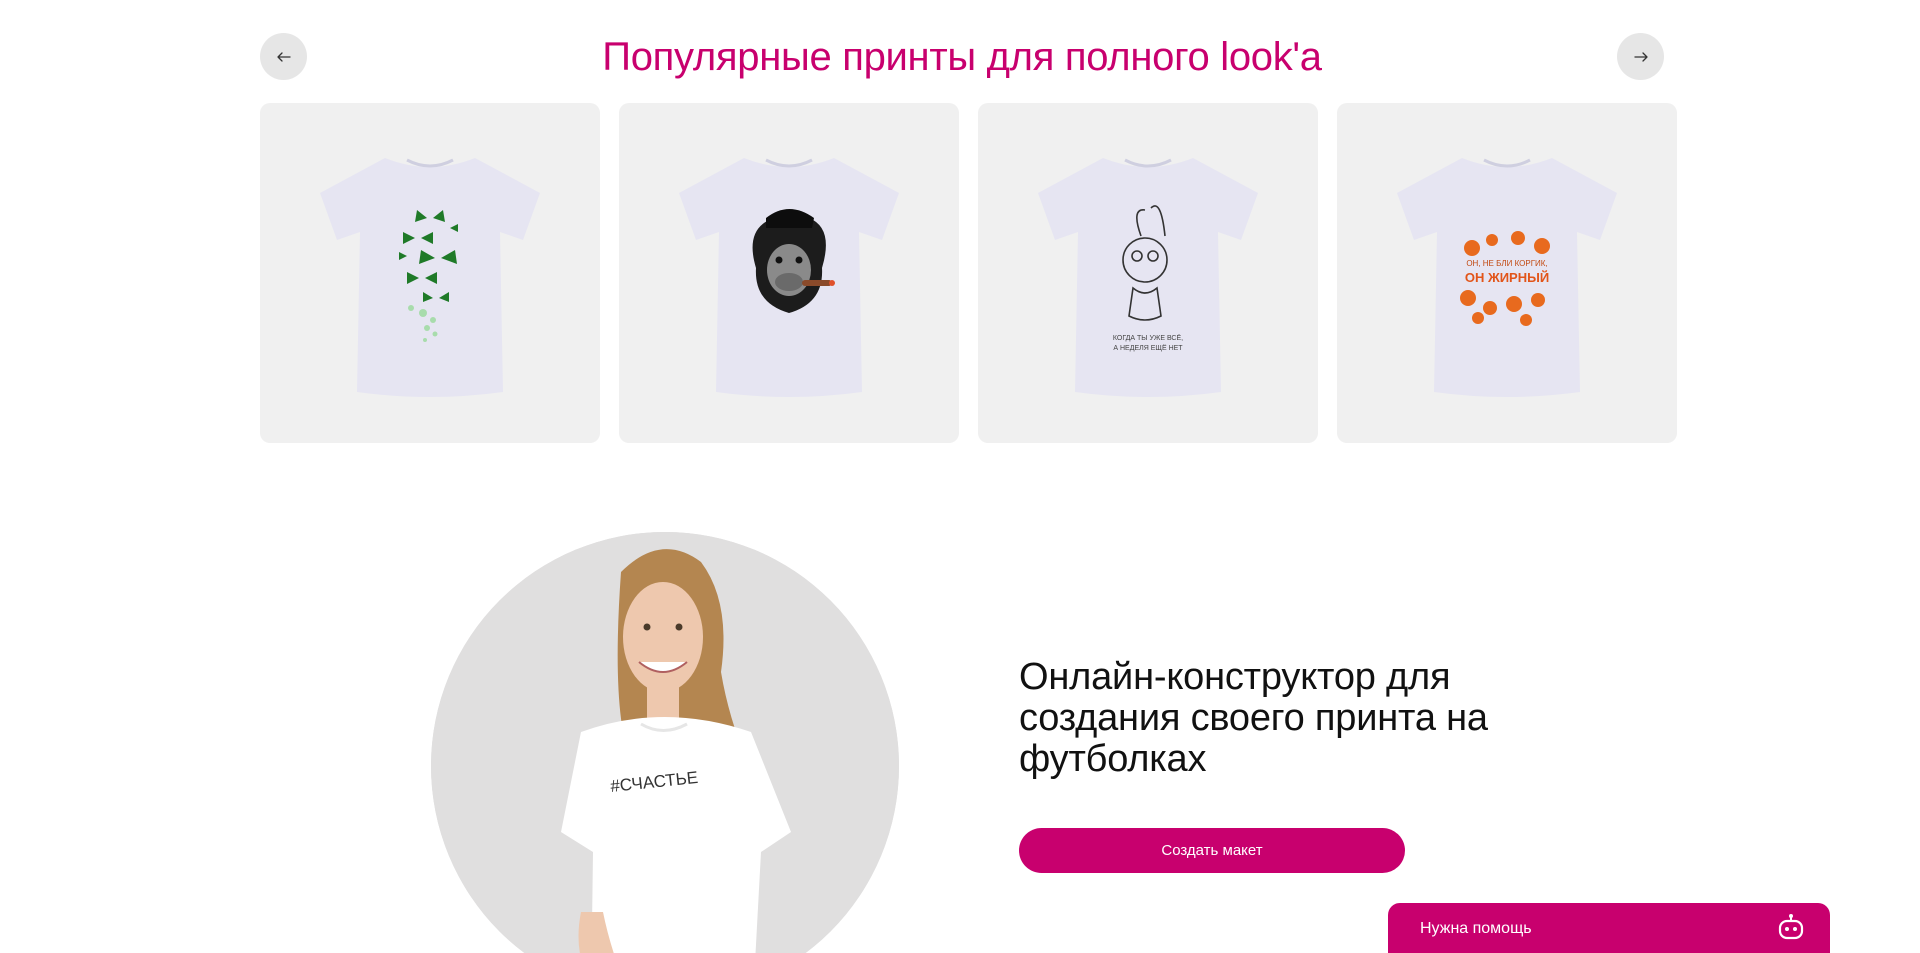  What do you see at coordinates (430, 277) in the screenshot?
I see `tshirt-butterflies-image` at bounding box center [430, 277].